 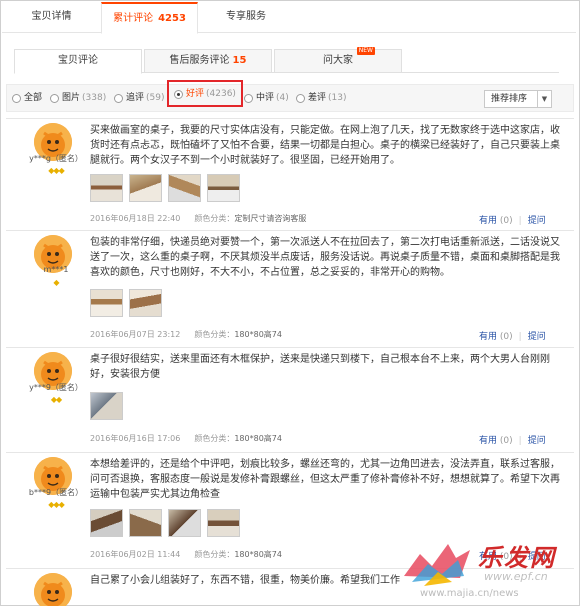 I want to click on subtab-ask-label: 问大家, so click(x=338, y=60).